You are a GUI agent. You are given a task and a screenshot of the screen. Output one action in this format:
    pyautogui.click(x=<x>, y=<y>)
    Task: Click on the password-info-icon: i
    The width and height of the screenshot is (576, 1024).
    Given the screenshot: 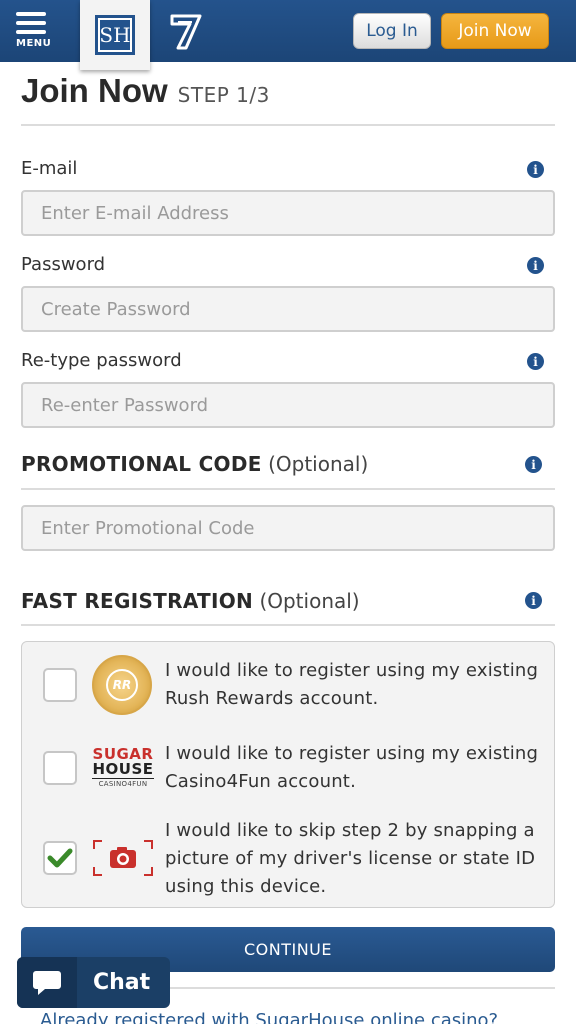 What is the action you would take?
    pyautogui.click(x=535, y=265)
    